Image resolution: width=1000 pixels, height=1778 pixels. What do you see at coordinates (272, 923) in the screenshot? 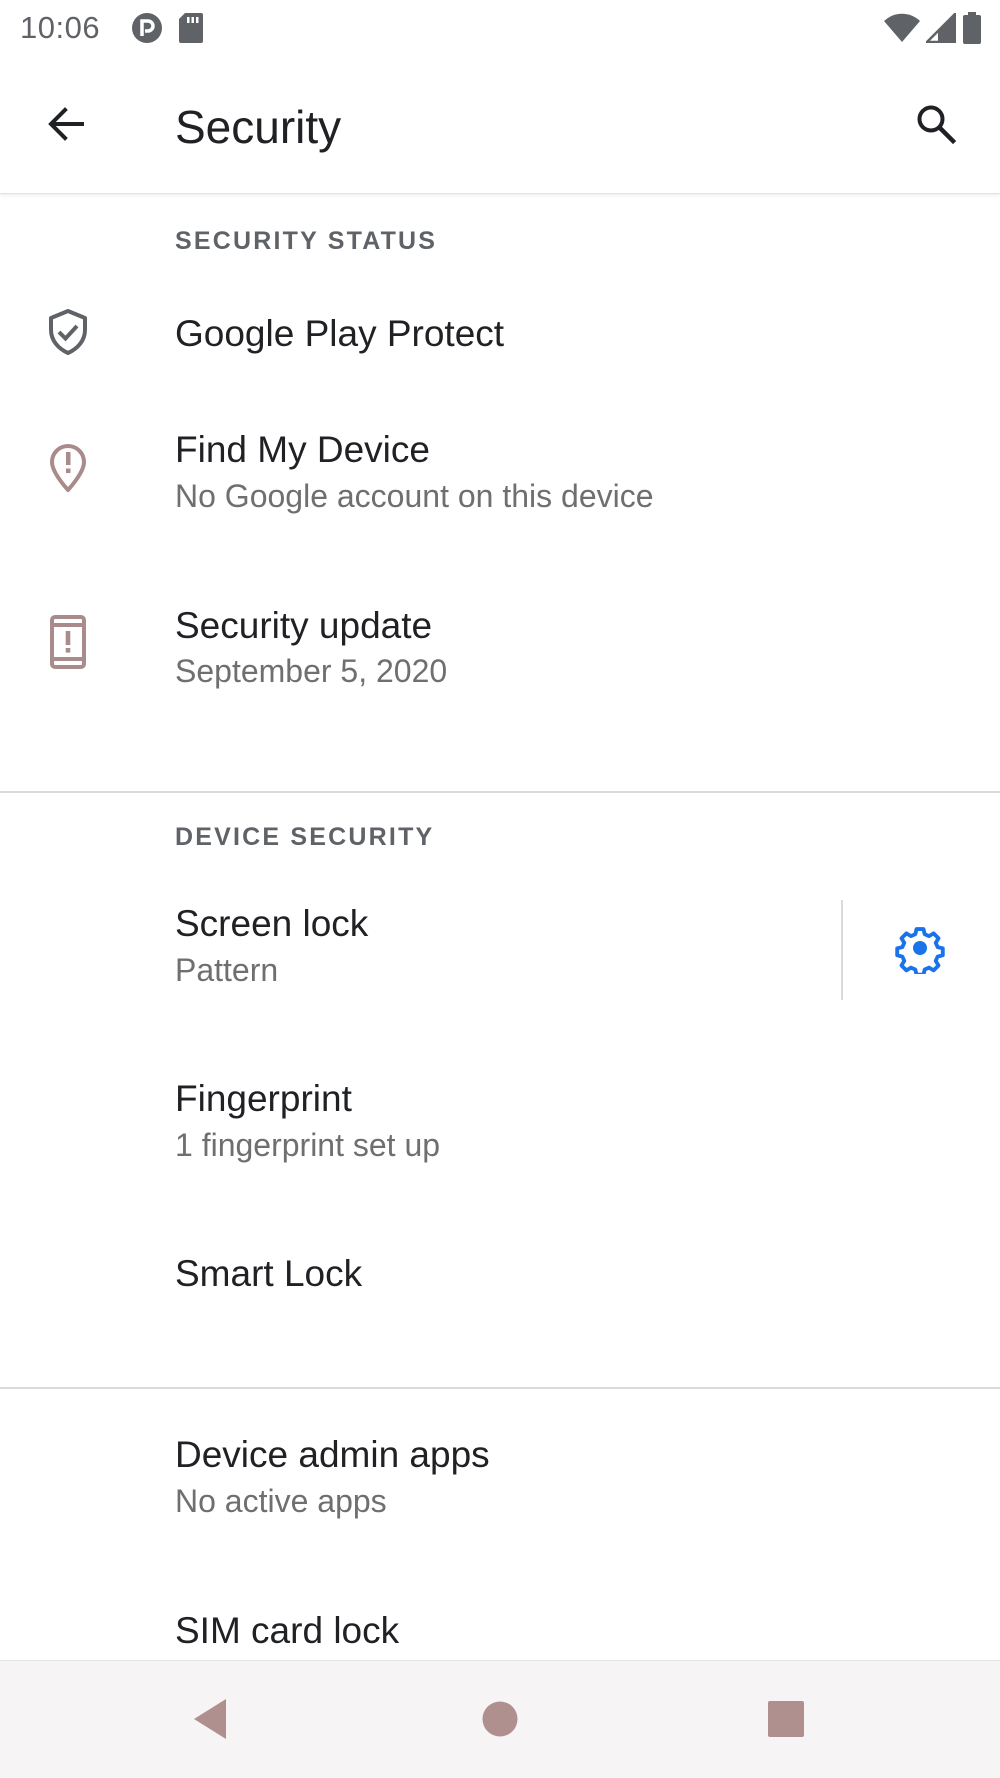
I see `item-title: Screen lock` at bounding box center [272, 923].